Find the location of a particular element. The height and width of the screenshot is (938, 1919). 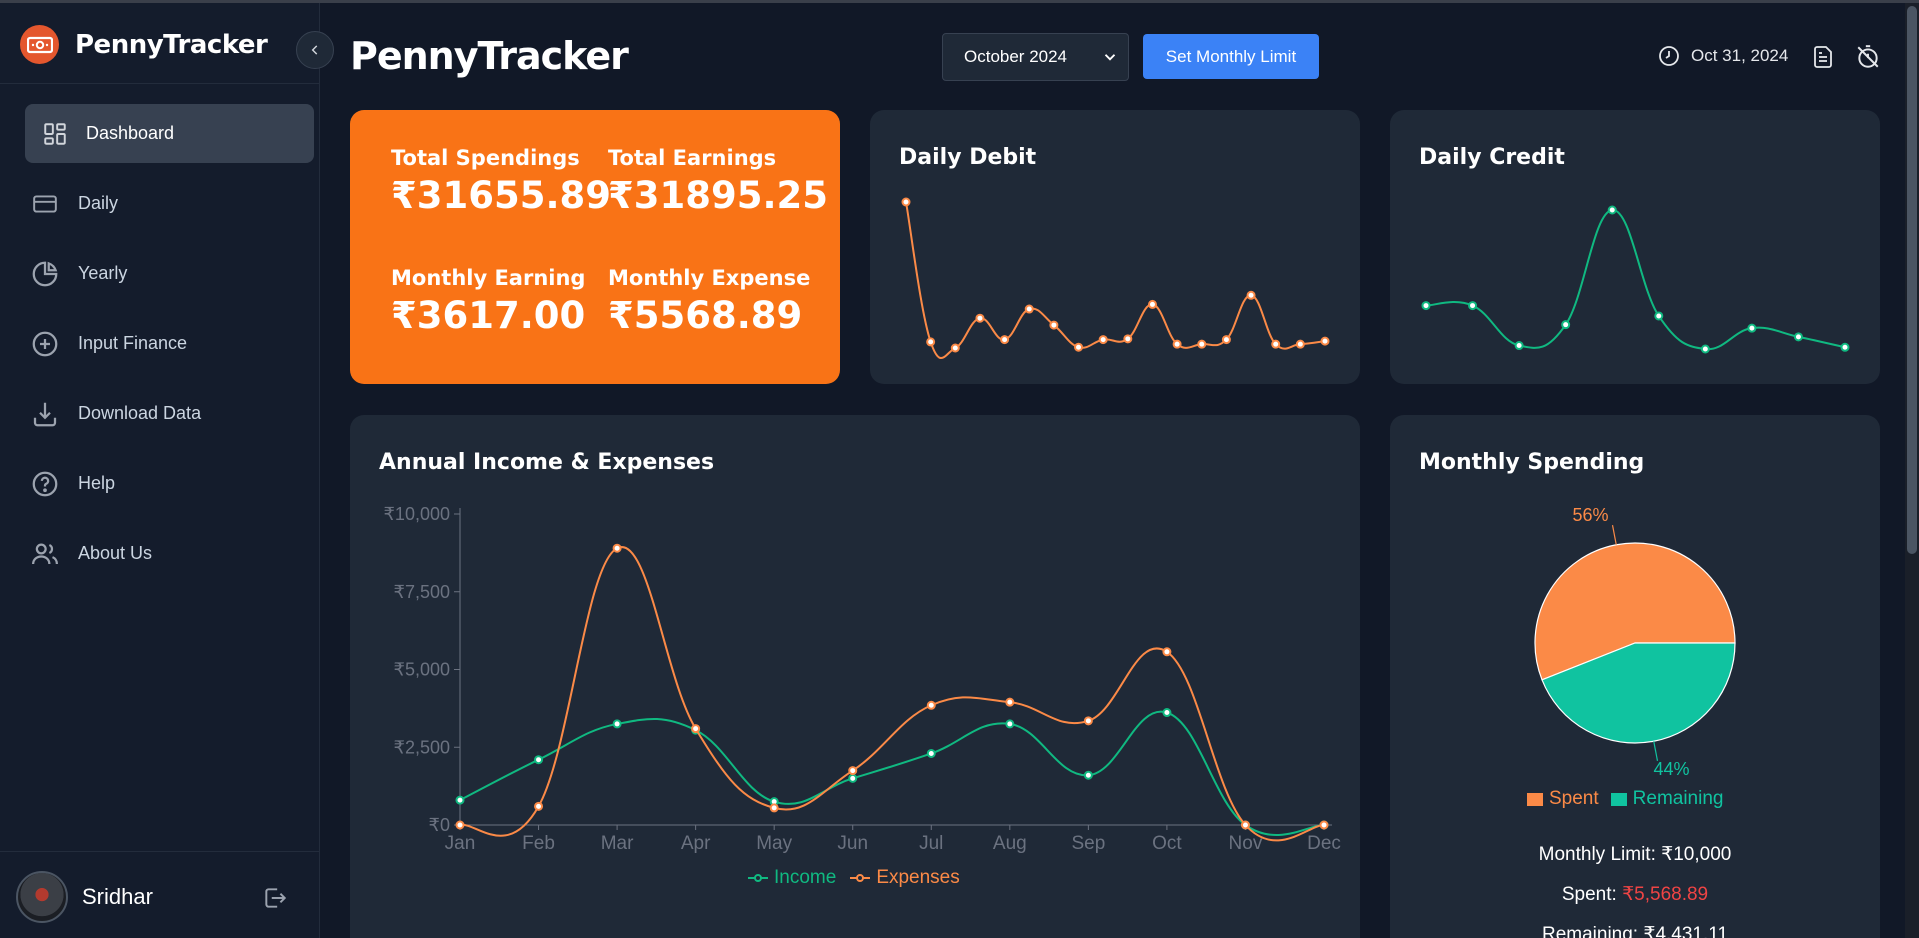

sidebar-item-dashboard: Dashboard is located at coordinates (169, 133).